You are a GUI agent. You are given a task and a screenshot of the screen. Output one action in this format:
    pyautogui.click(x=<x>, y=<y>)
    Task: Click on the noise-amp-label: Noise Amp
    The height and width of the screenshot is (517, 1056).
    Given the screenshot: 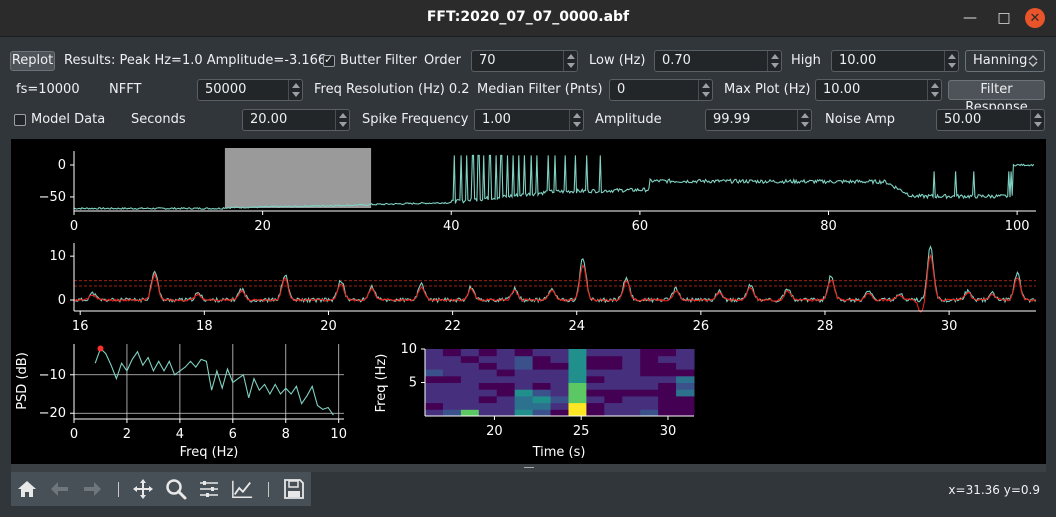 What is the action you would take?
    pyautogui.click(x=860, y=119)
    